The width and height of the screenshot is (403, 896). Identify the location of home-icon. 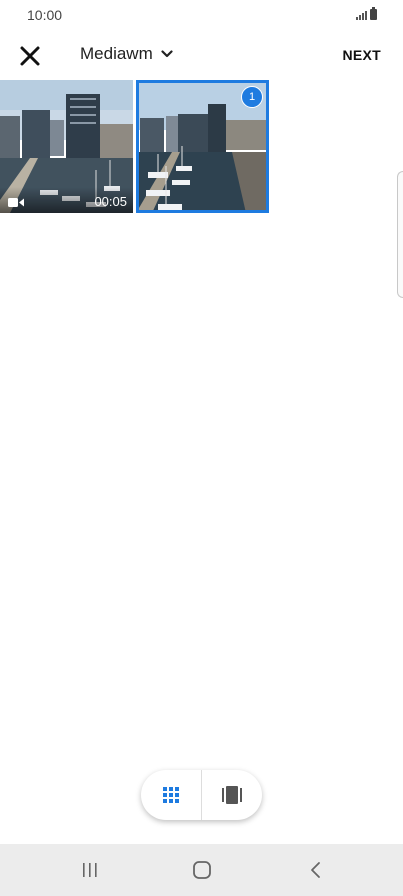
(202, 870).